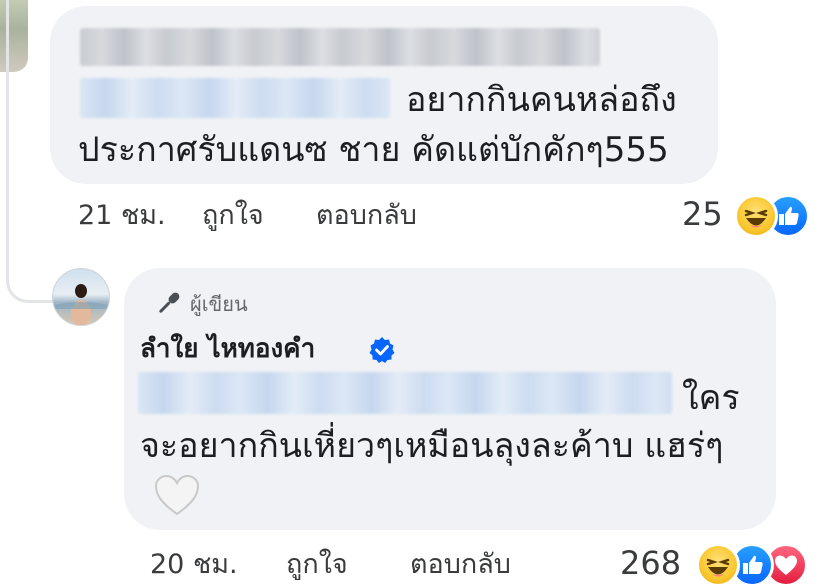 The height and width of the screenshot is (588, 820). I want to click on white-heart-icon, so click(177, 495).